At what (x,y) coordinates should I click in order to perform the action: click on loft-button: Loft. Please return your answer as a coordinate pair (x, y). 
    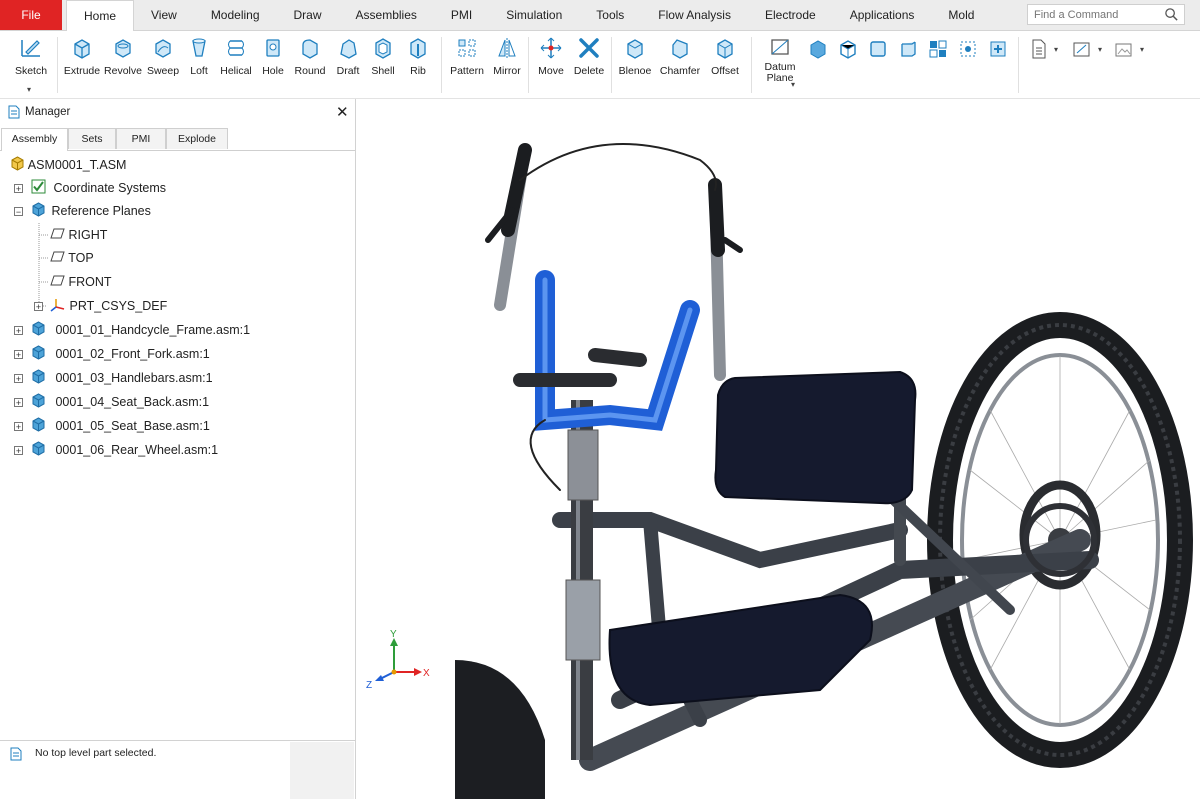
    Looking at the image, I should click on (199, 64).